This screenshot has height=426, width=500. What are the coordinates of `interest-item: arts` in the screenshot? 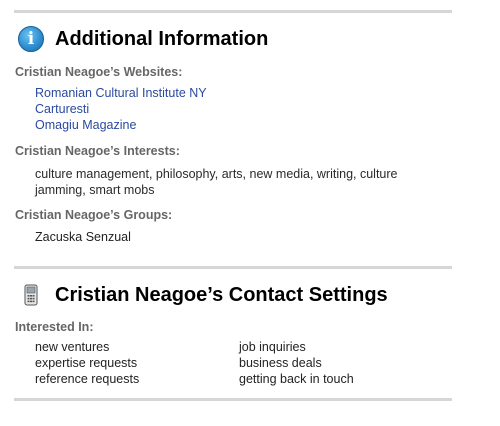 It's located at (232, 174).